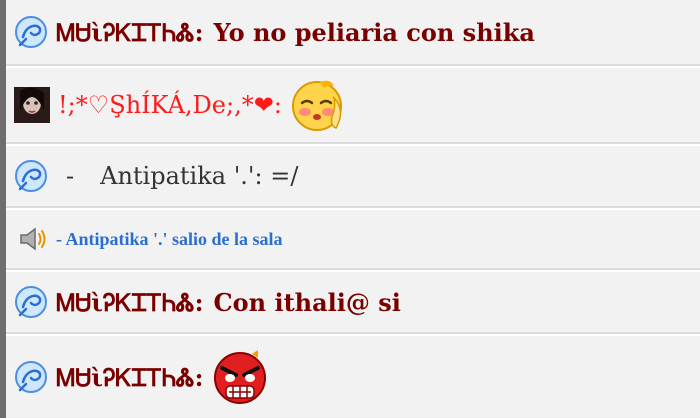 This screenshot has height=418, width=700. I want to click on sender-name: !;*♡ŞhÍKÁ,De;,*❤:, so click(170, 105).